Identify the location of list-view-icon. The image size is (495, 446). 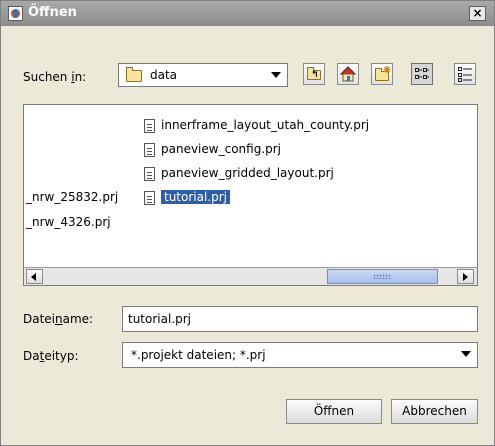
(422, 73).